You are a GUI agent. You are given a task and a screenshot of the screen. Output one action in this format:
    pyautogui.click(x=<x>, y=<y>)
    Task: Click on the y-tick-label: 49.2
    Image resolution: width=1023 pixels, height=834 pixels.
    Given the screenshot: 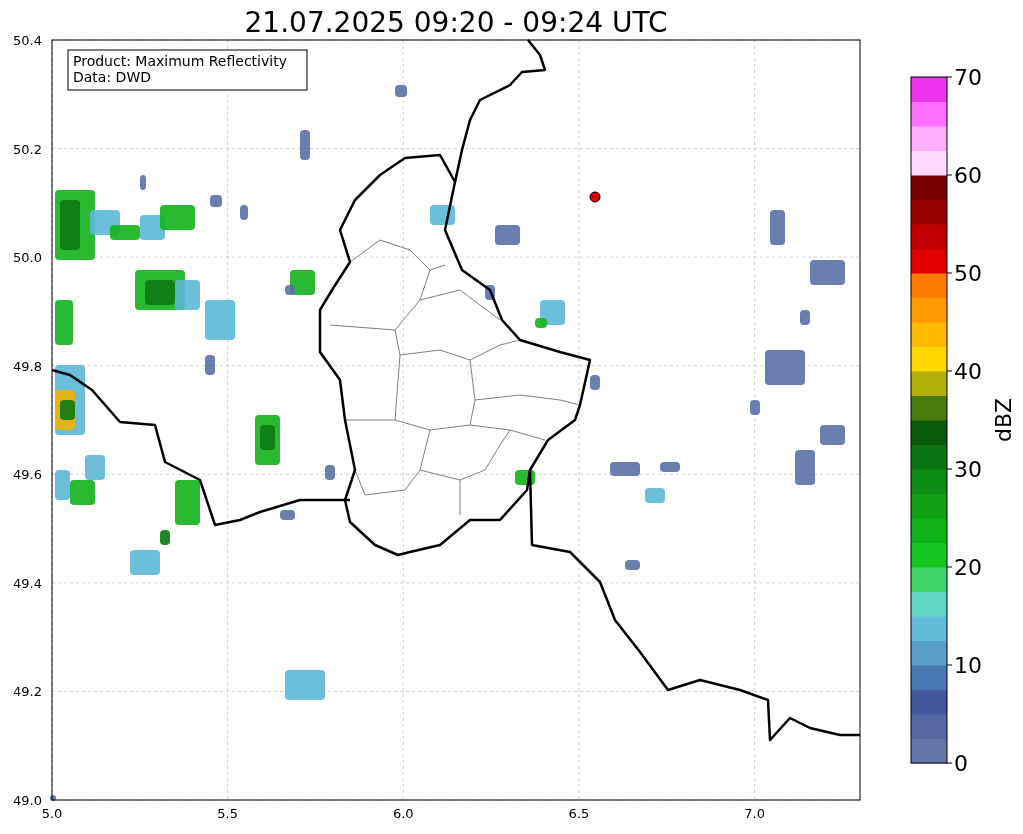 What is the action you would take?
    pyautogui.click(x=27, y=692)
    